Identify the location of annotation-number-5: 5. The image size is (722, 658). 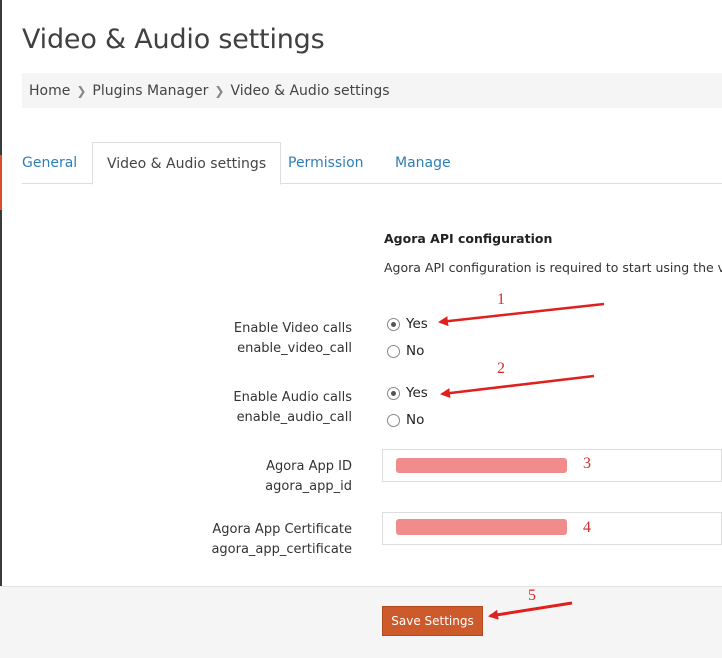
(532, 595).